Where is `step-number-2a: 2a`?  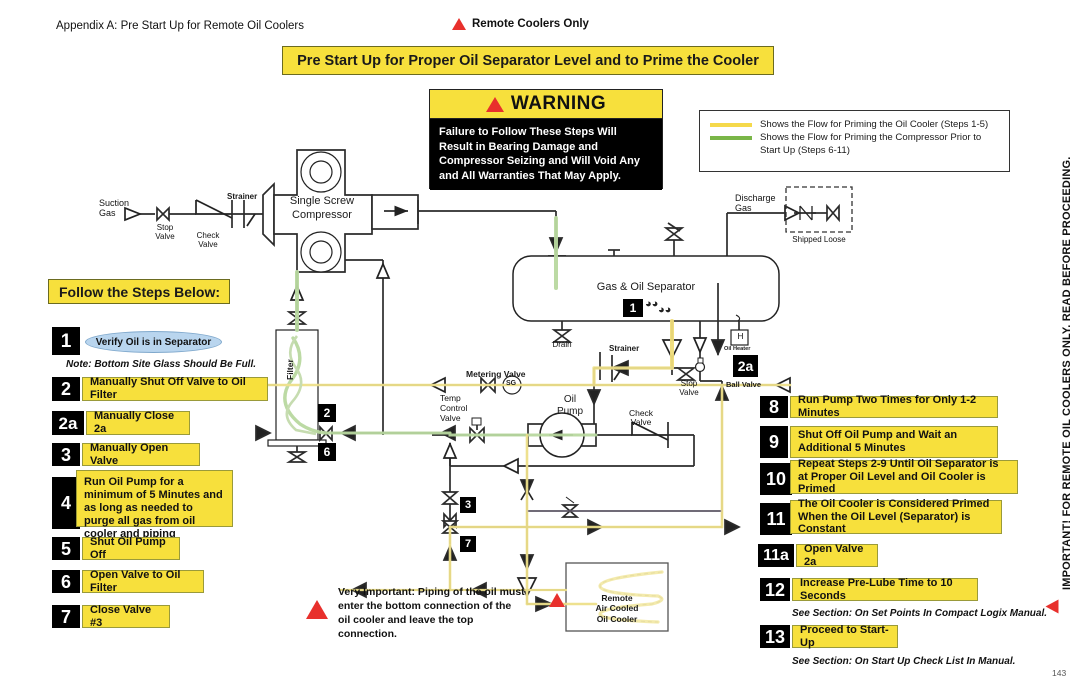 step-number-2a: 2a is located at coordinates (68, 423).